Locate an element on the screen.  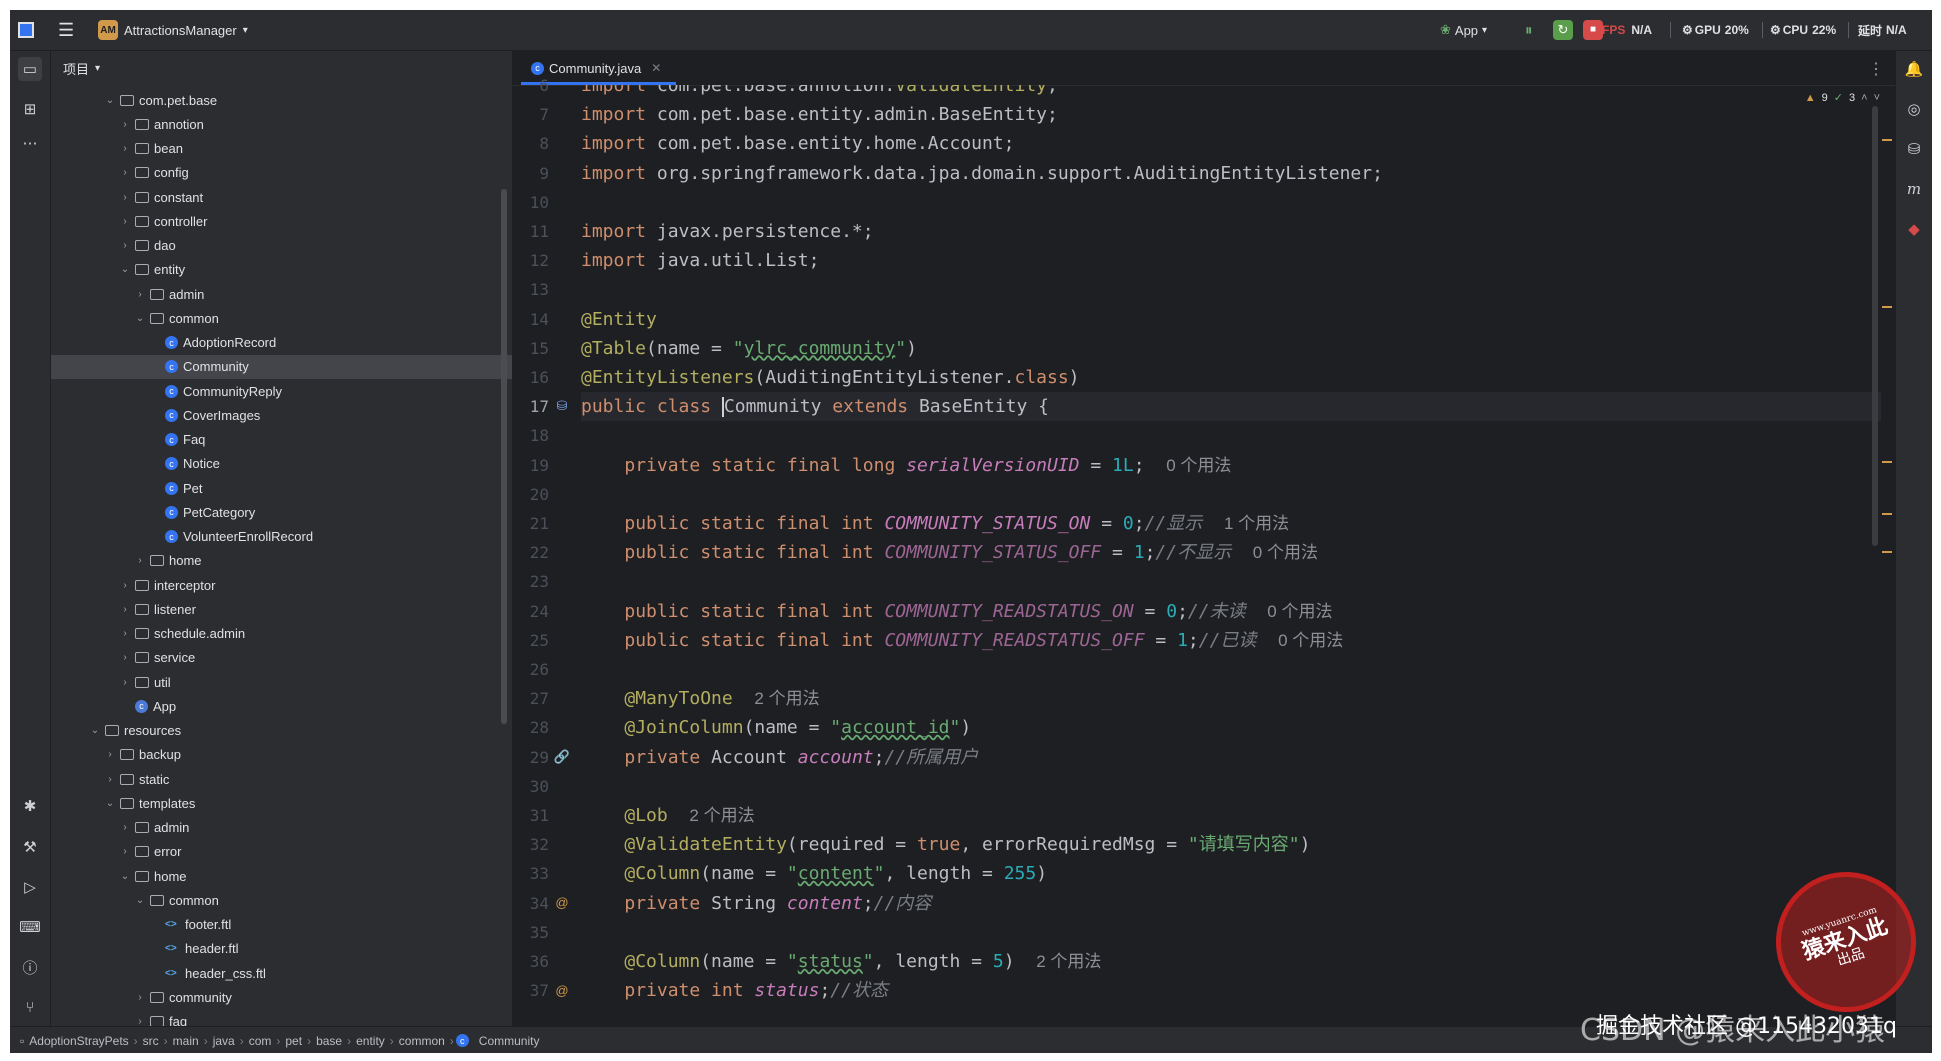
build-icon: ⚒ is located at coordinates (30, 847).